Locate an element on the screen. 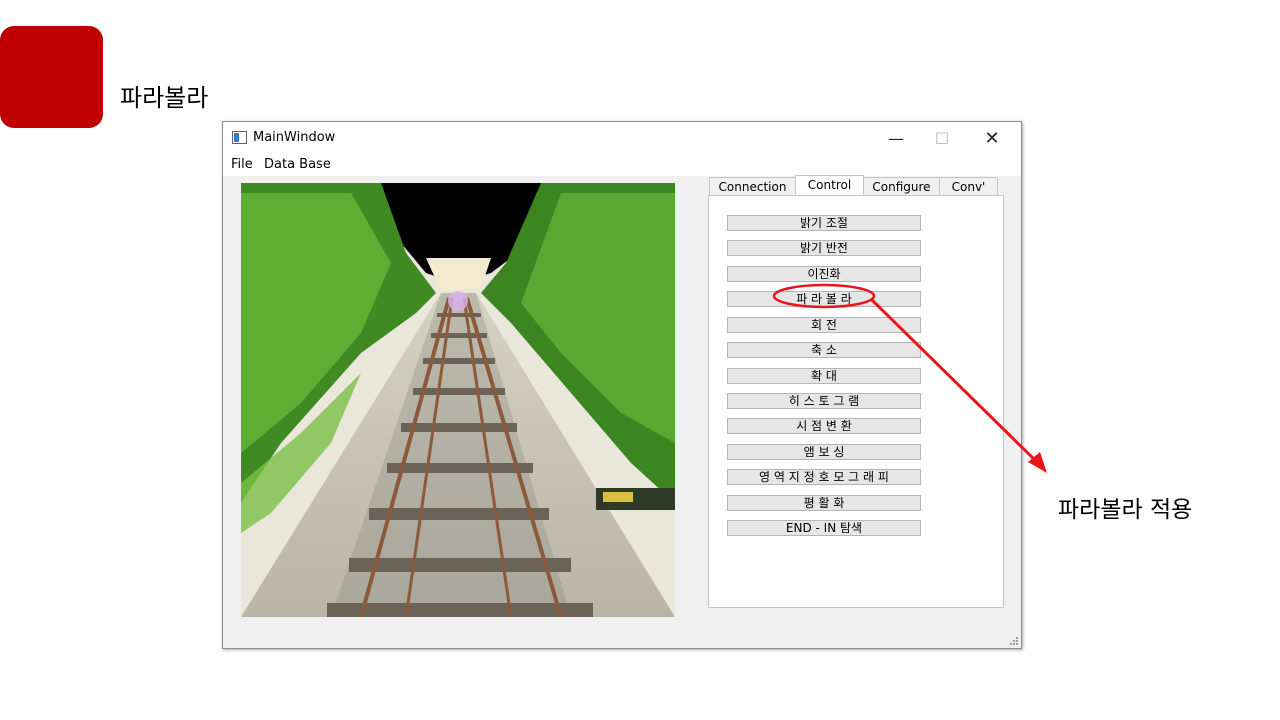  embossing-button: 앰 보 싱 is located at coordinates (824, 452).